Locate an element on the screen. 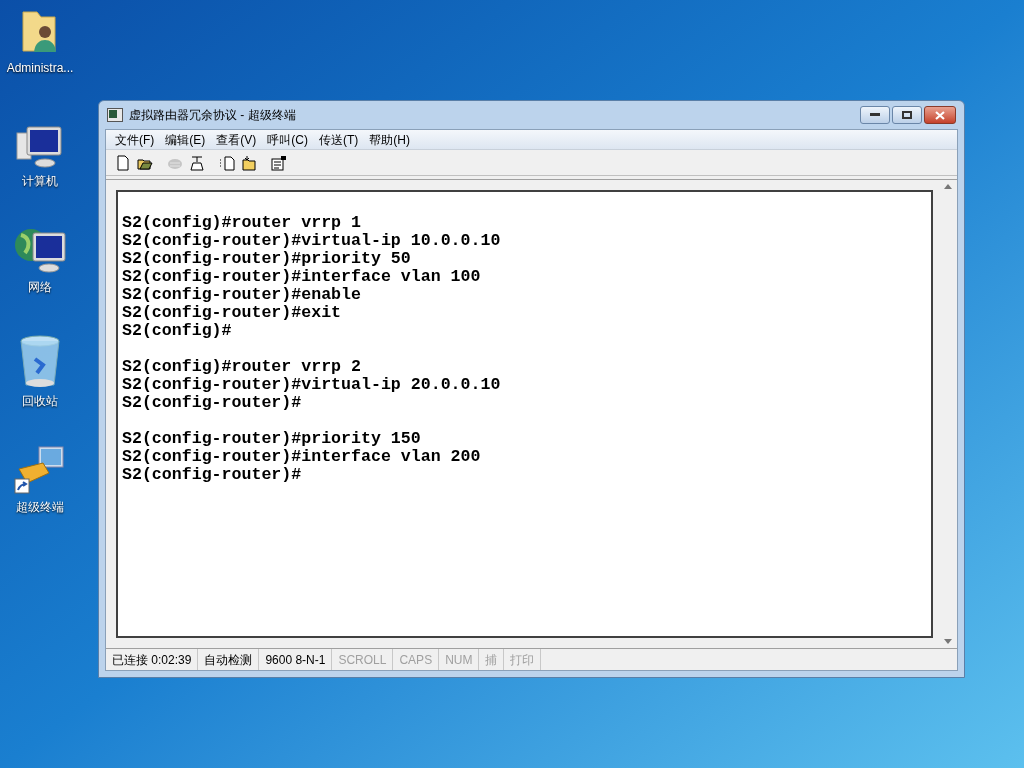  status-field: SCROLL is located at coordinates (363, 659).